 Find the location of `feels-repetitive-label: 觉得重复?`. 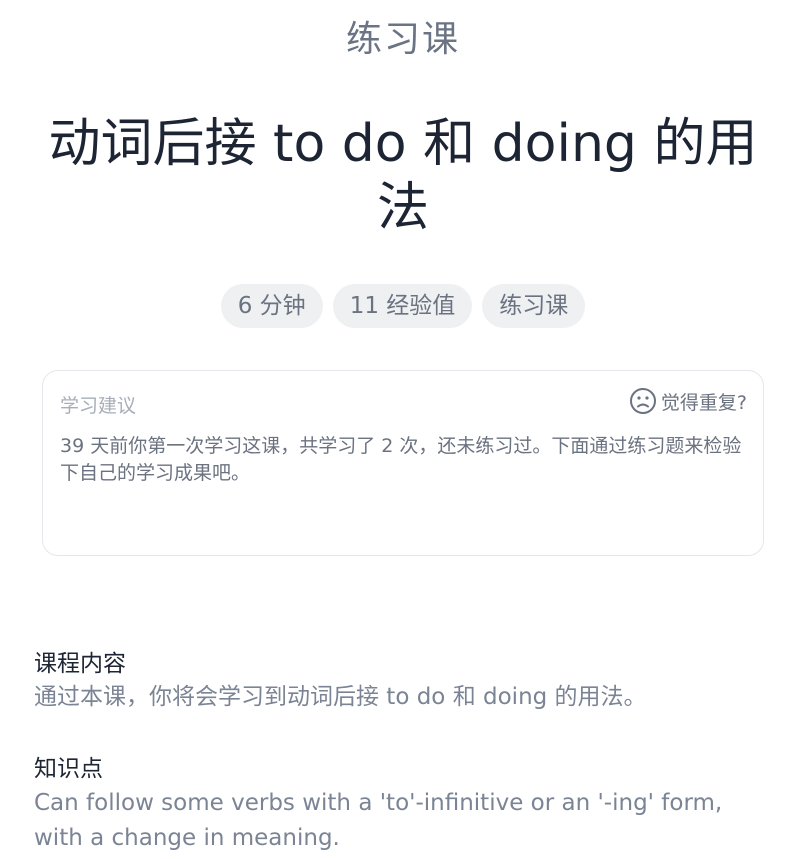

feels-repetitive-label: 觉得重复? is located at coordinates (703, 402).